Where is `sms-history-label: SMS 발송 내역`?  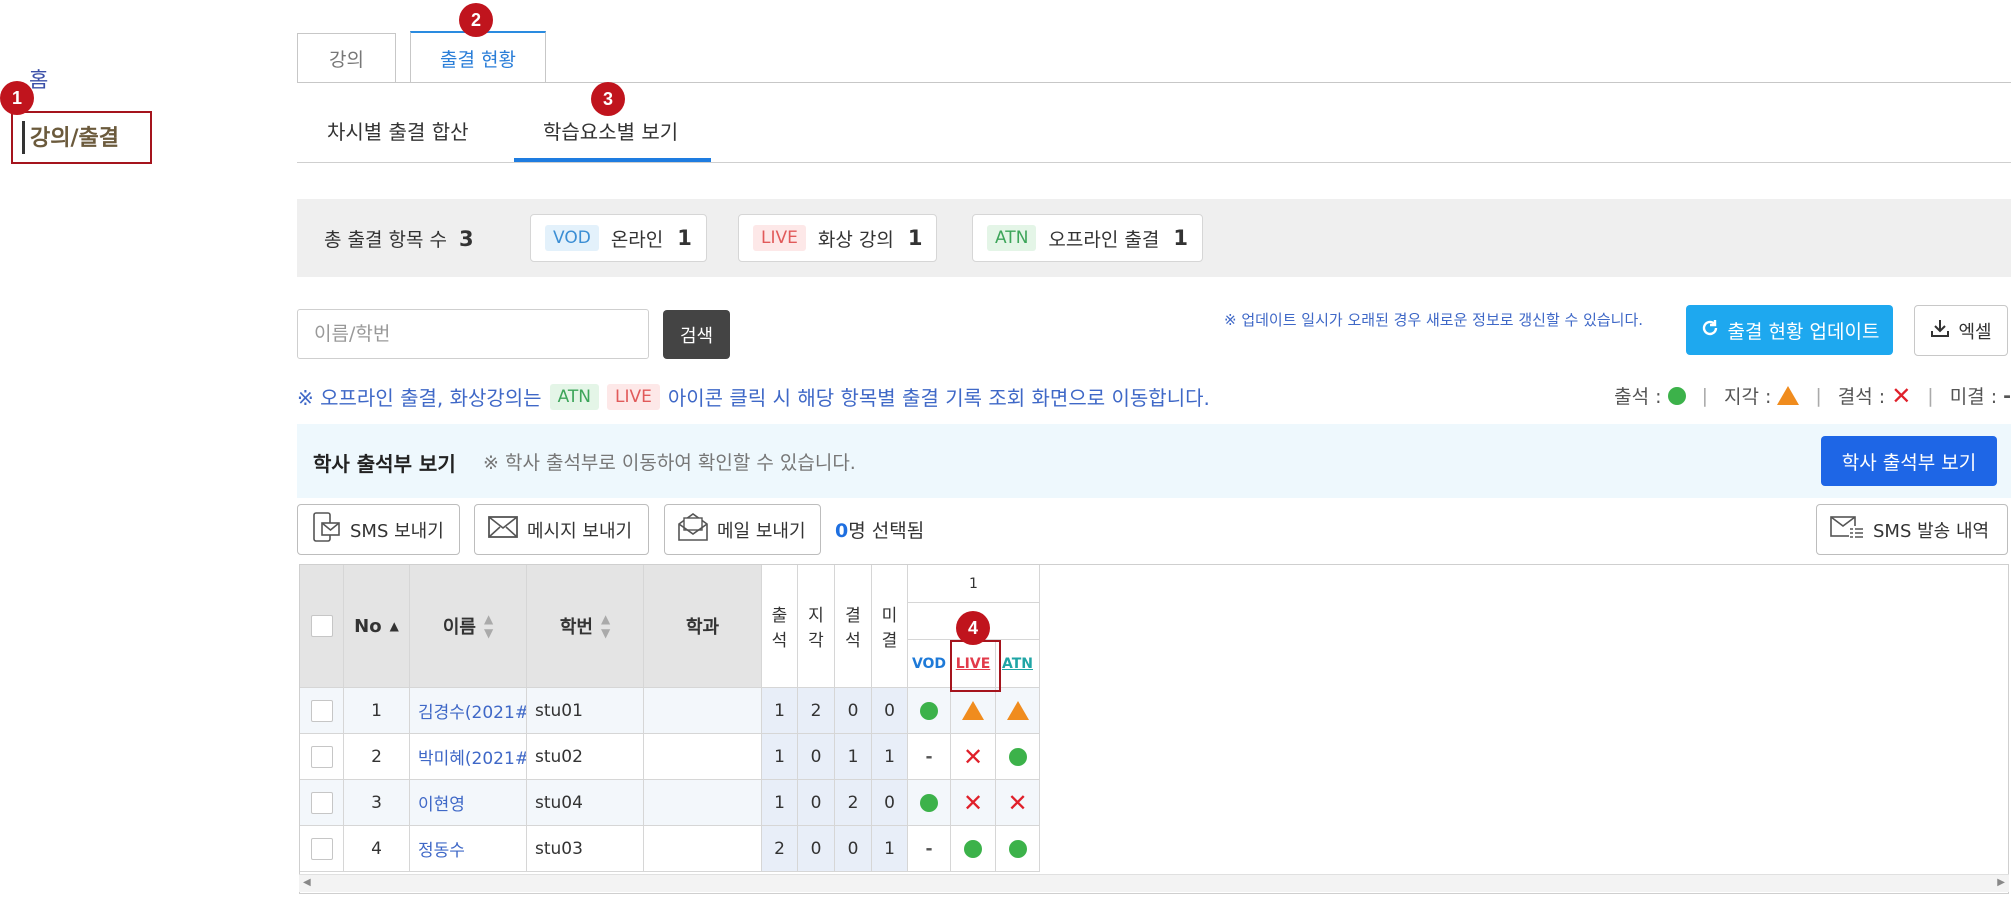 sms-history-label: SMS 발송 내역 is located at coordinates (1931, 531).